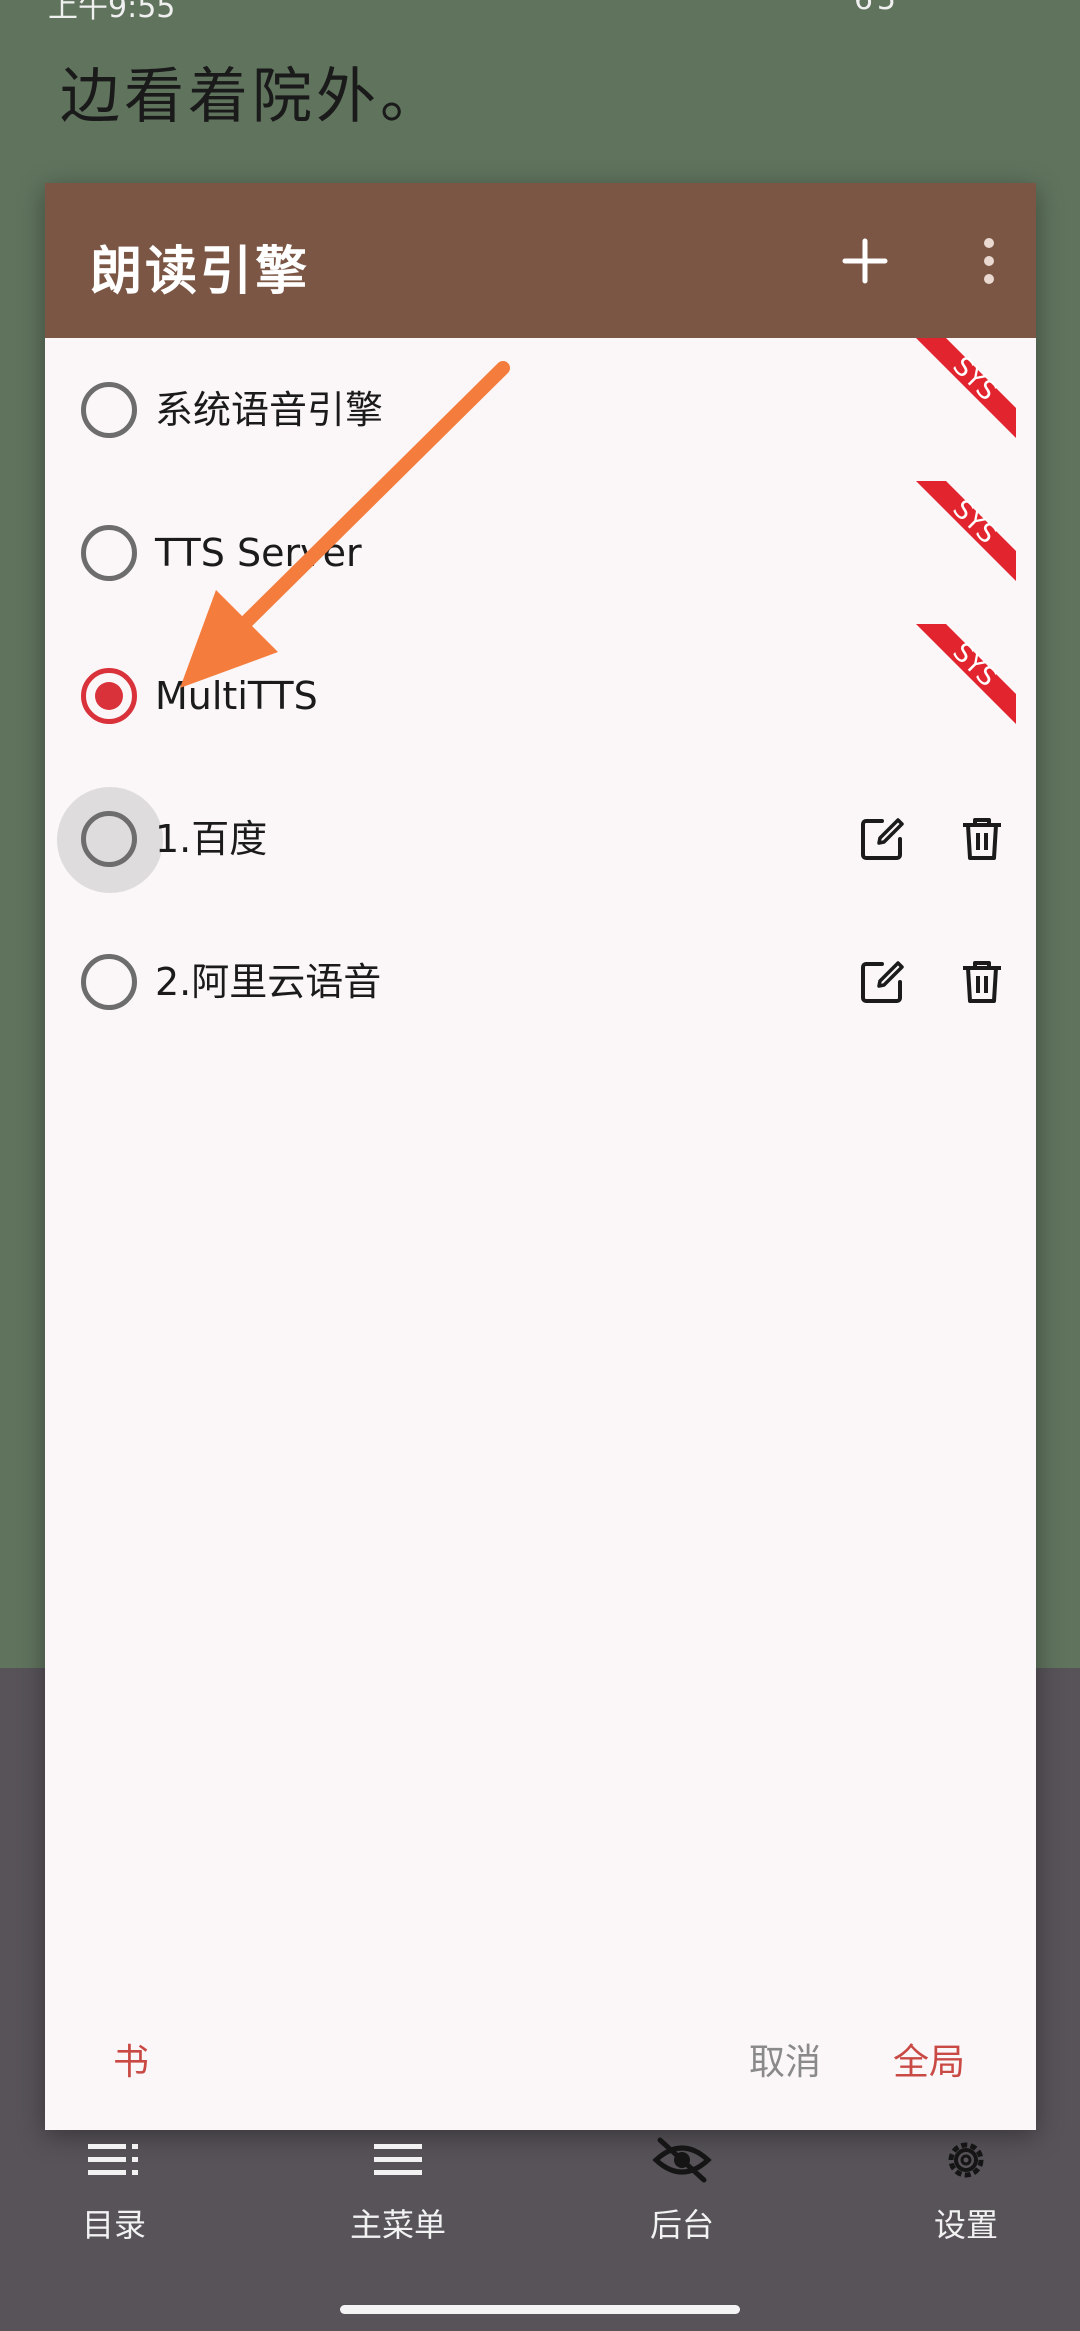 This screenshot has height=2331, width=1080. I want to click on more-vert-icon, so click(989, 261).